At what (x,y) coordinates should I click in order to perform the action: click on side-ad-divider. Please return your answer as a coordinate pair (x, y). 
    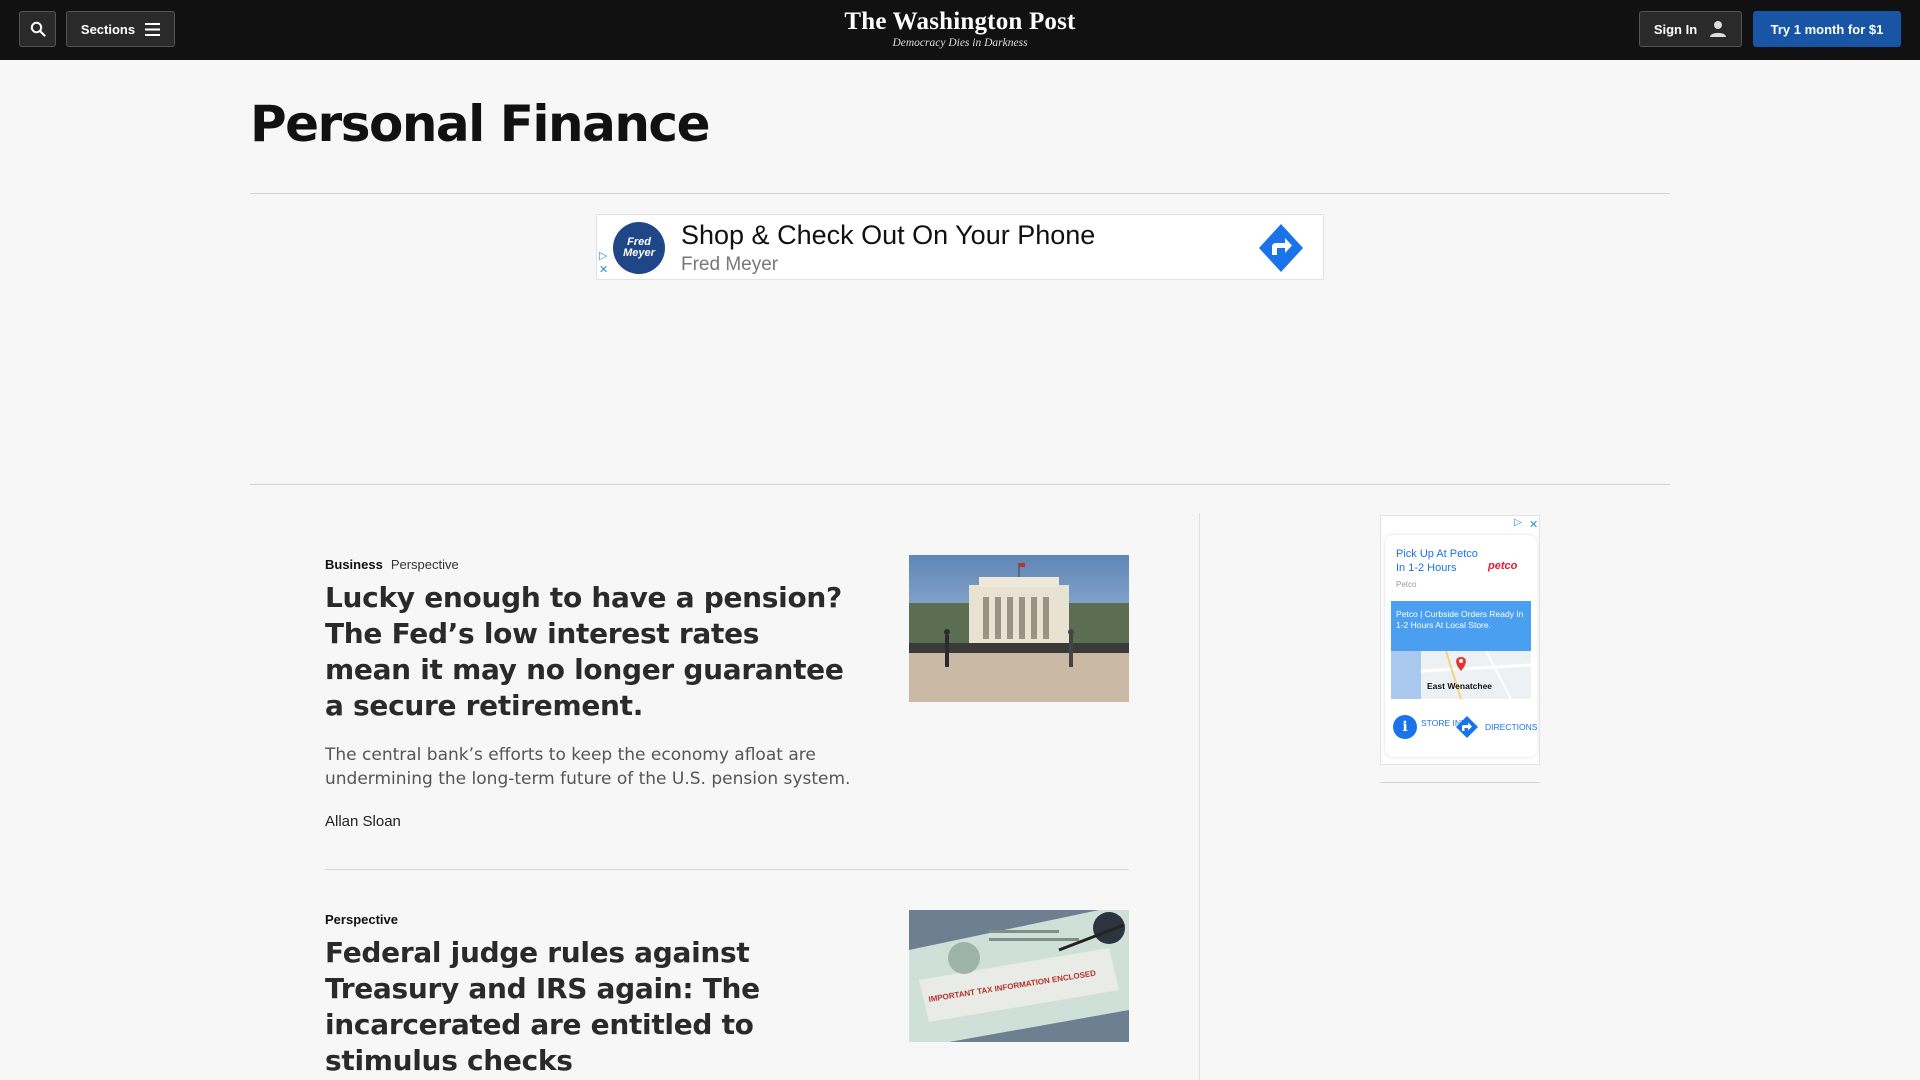
    Looking at the image, I should click on (1460, 782).